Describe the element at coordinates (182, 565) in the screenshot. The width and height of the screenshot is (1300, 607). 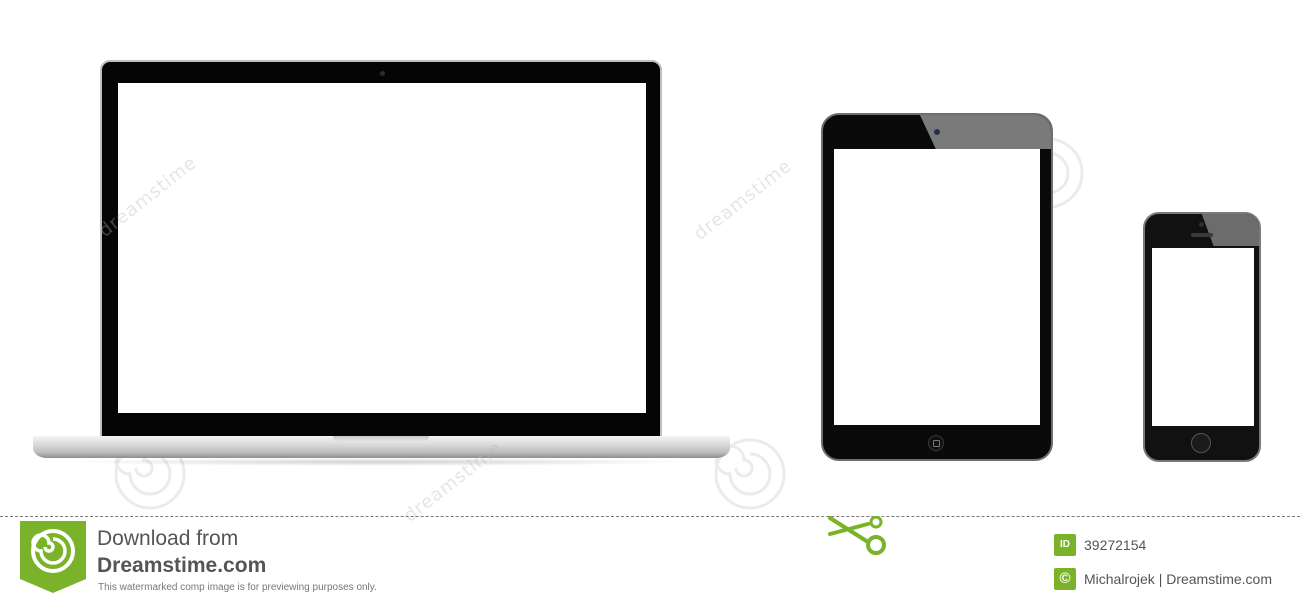
I see `brand-name: Dreamstime.com` at that location.